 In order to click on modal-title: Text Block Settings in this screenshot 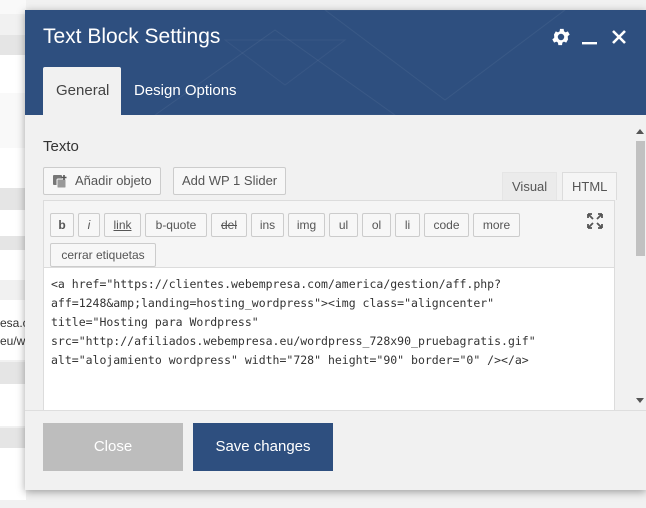, I will do `click(132, 36)`.